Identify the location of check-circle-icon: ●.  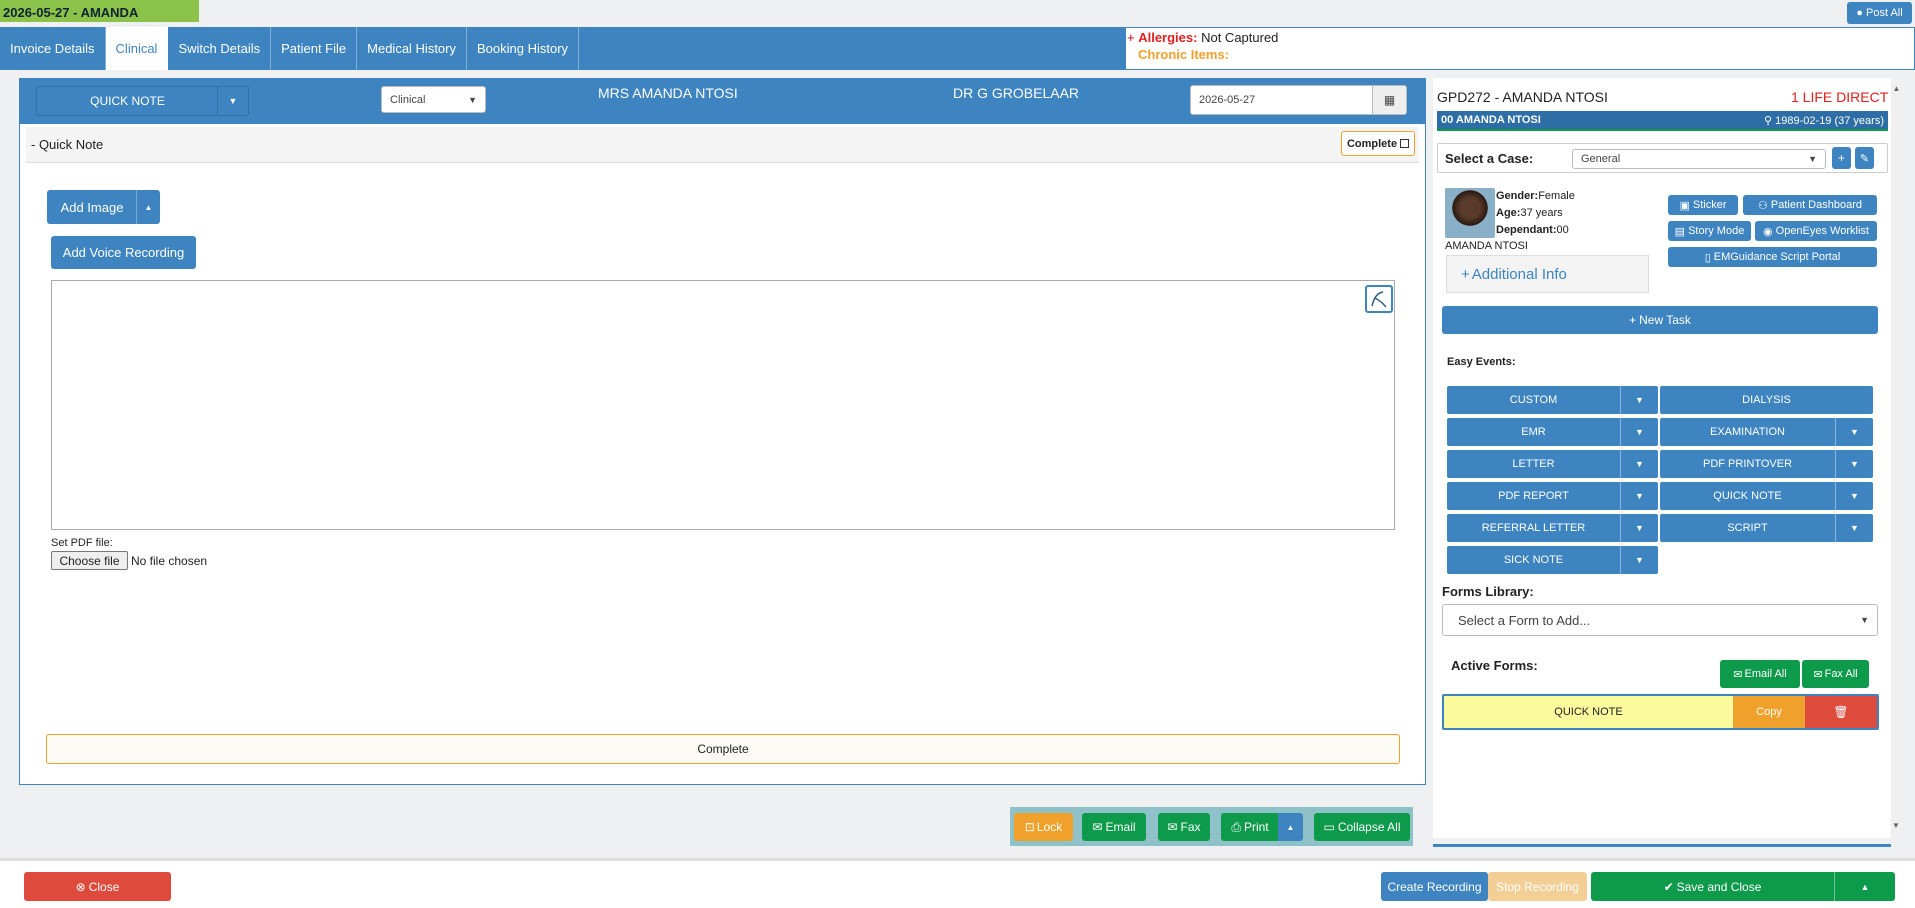
(1859, 13).